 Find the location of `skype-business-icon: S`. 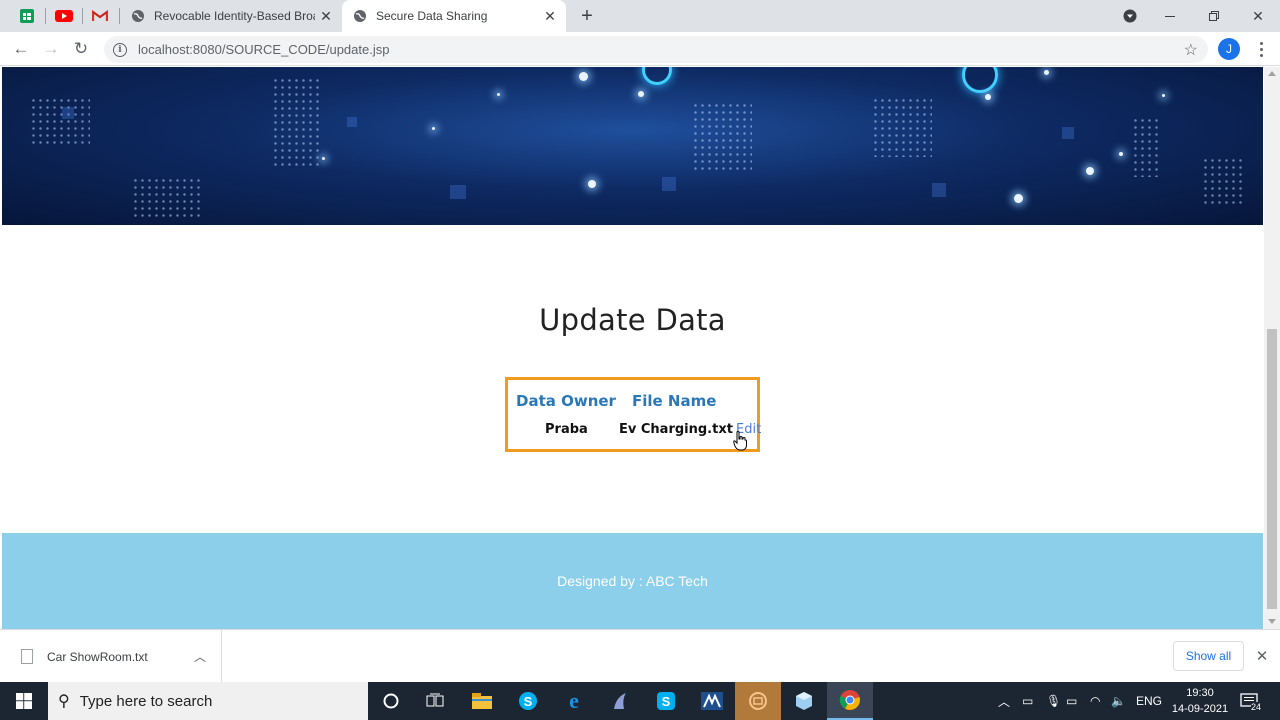

skype-business-icon: S is located at coordinates (666, 701).